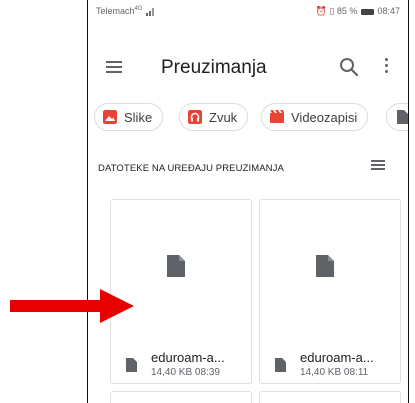  I want to click on status-right: ⏰ ▯ 85 % 08:47, so click(358, 11).